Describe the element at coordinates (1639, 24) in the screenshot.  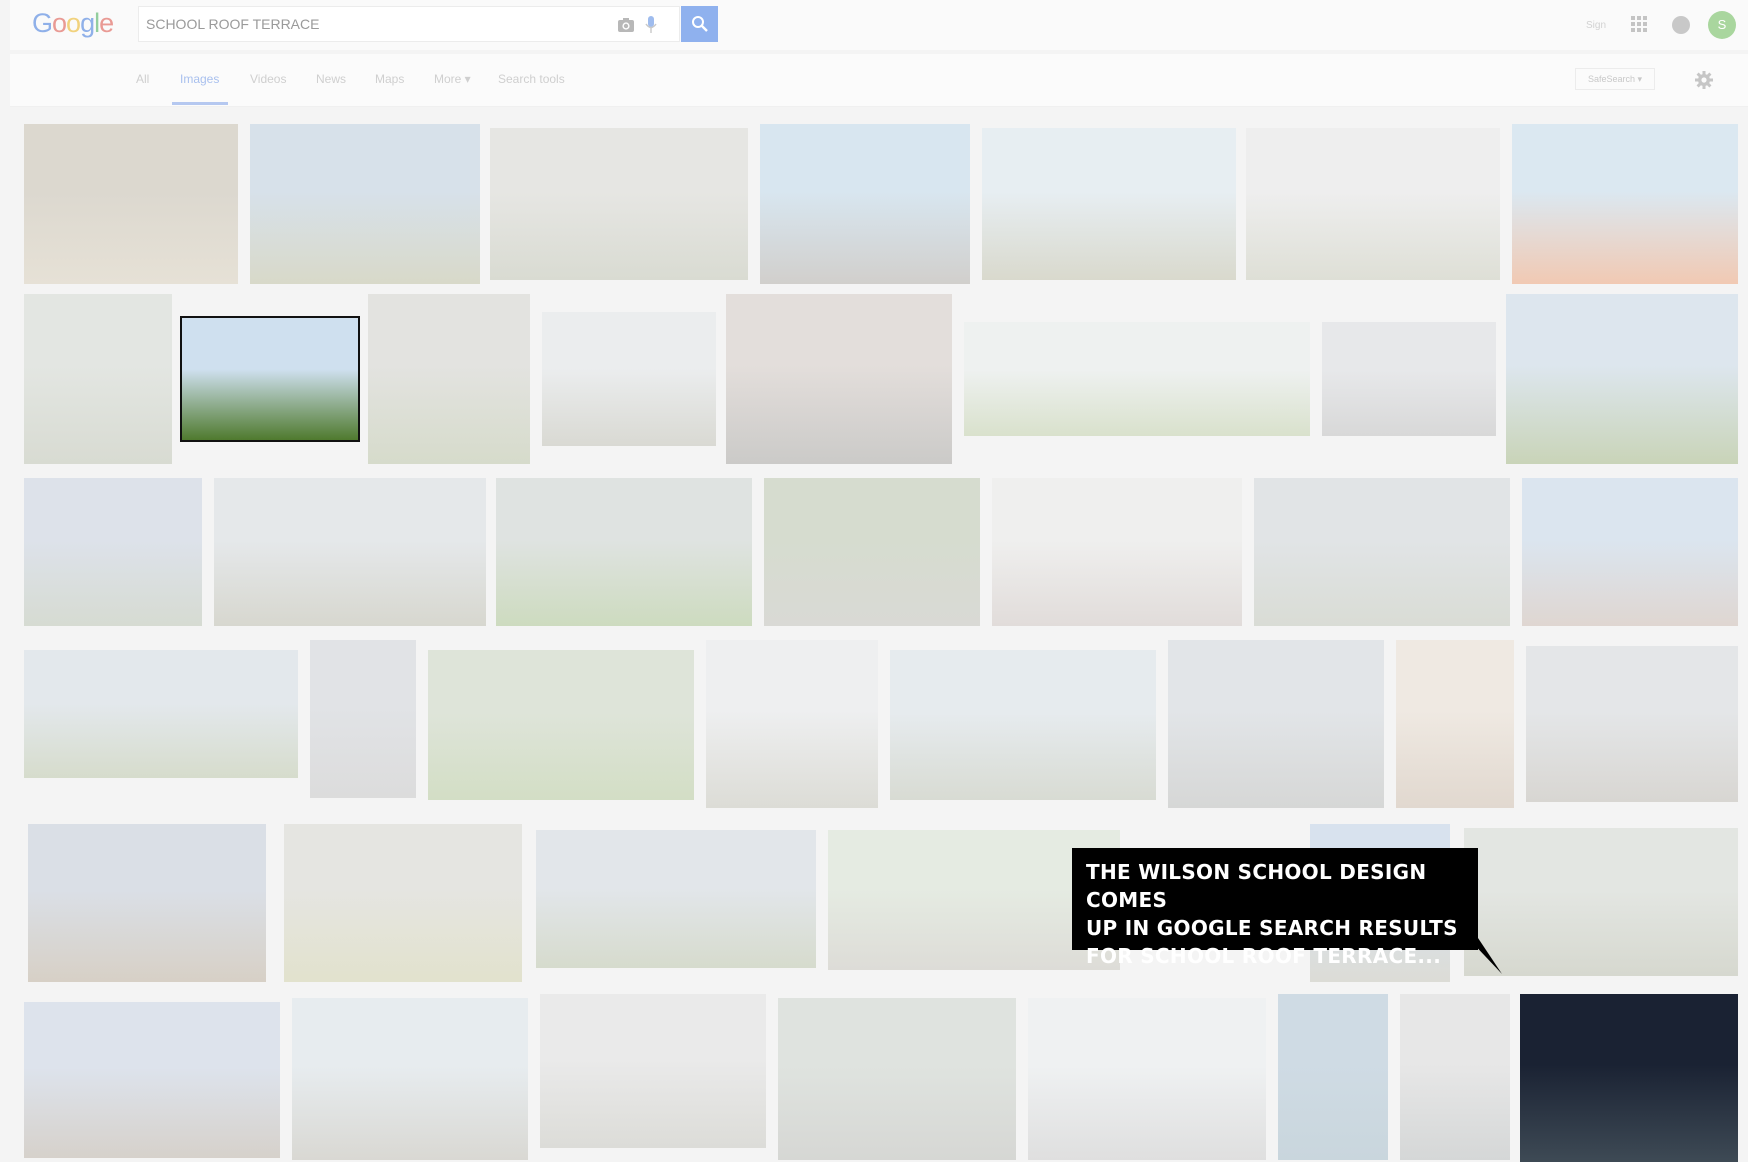
I see `apps-grid-icon` at that location.